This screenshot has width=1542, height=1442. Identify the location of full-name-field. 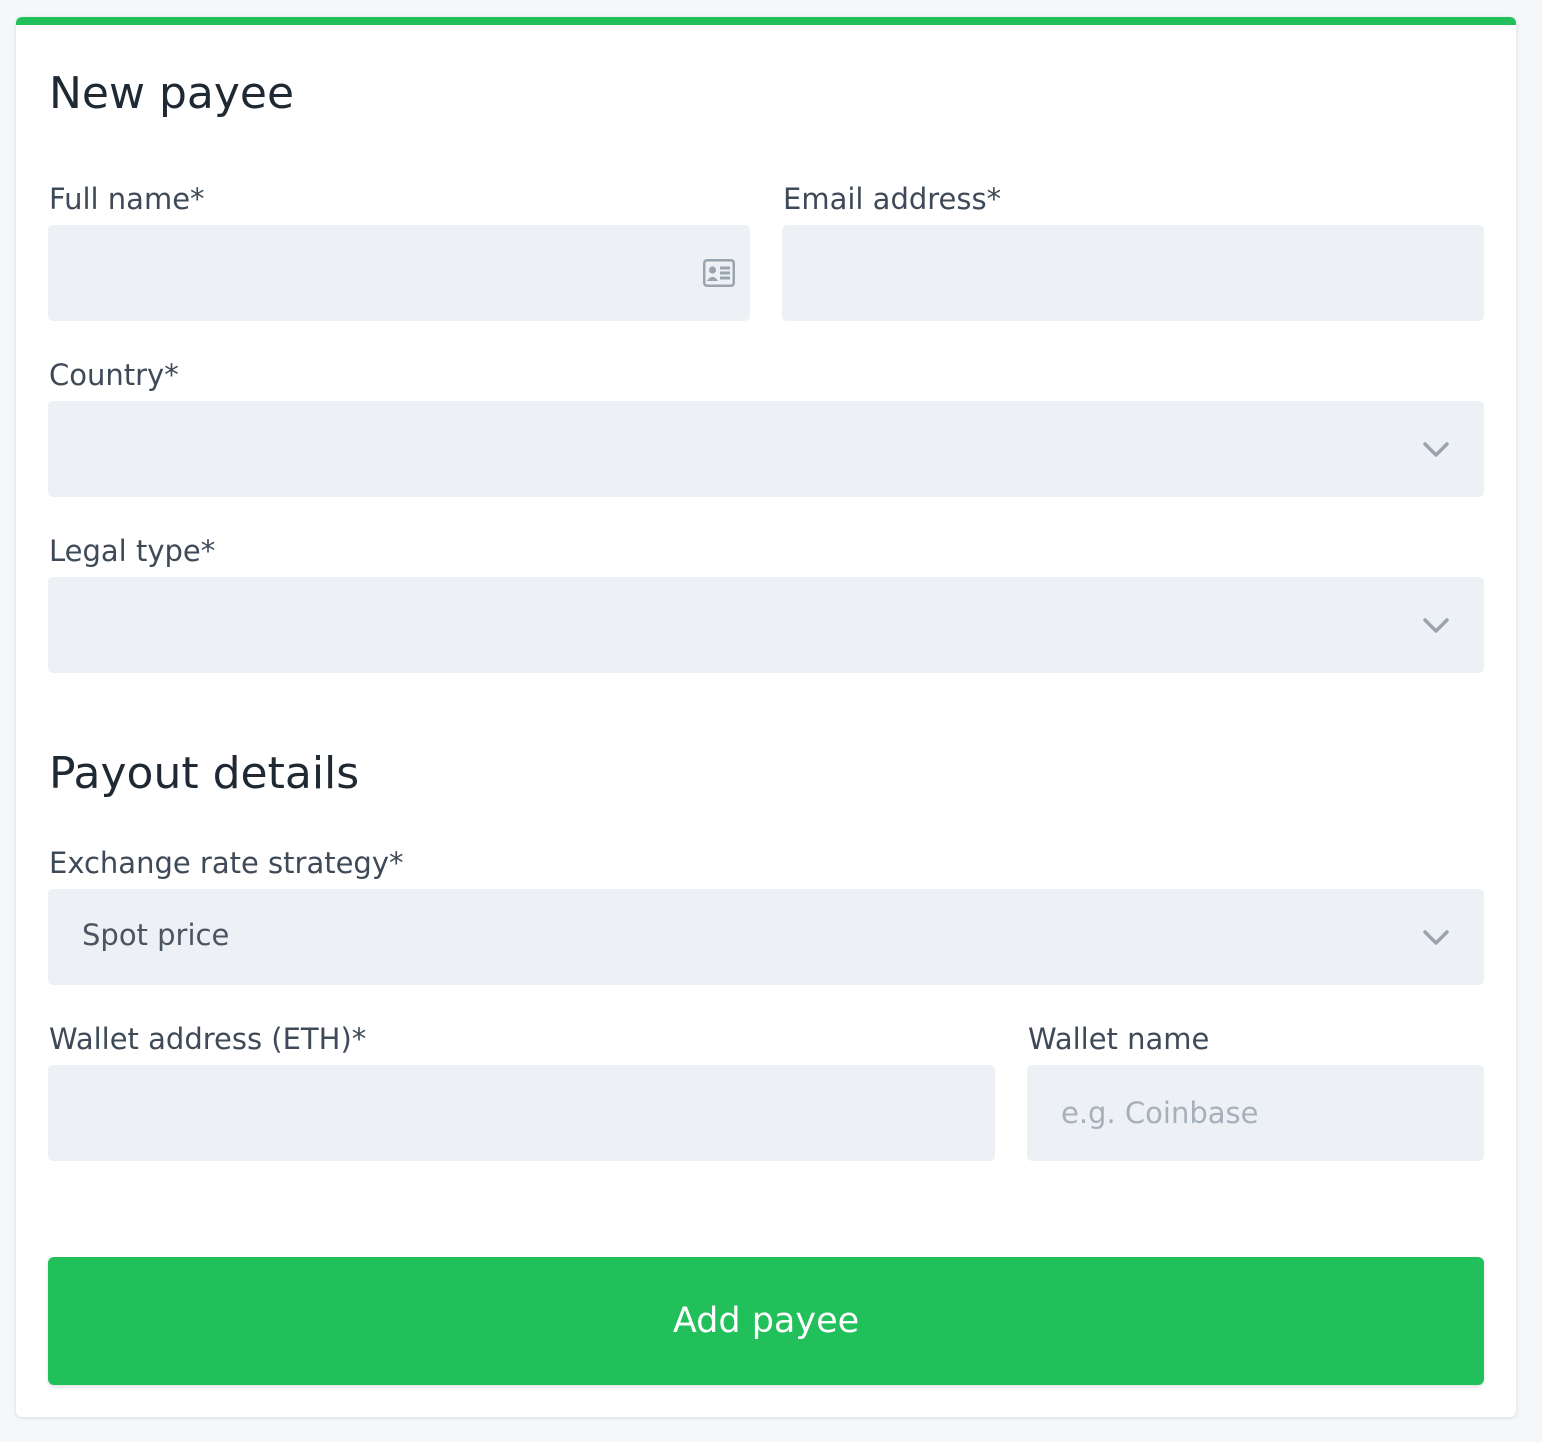
(399, 273).